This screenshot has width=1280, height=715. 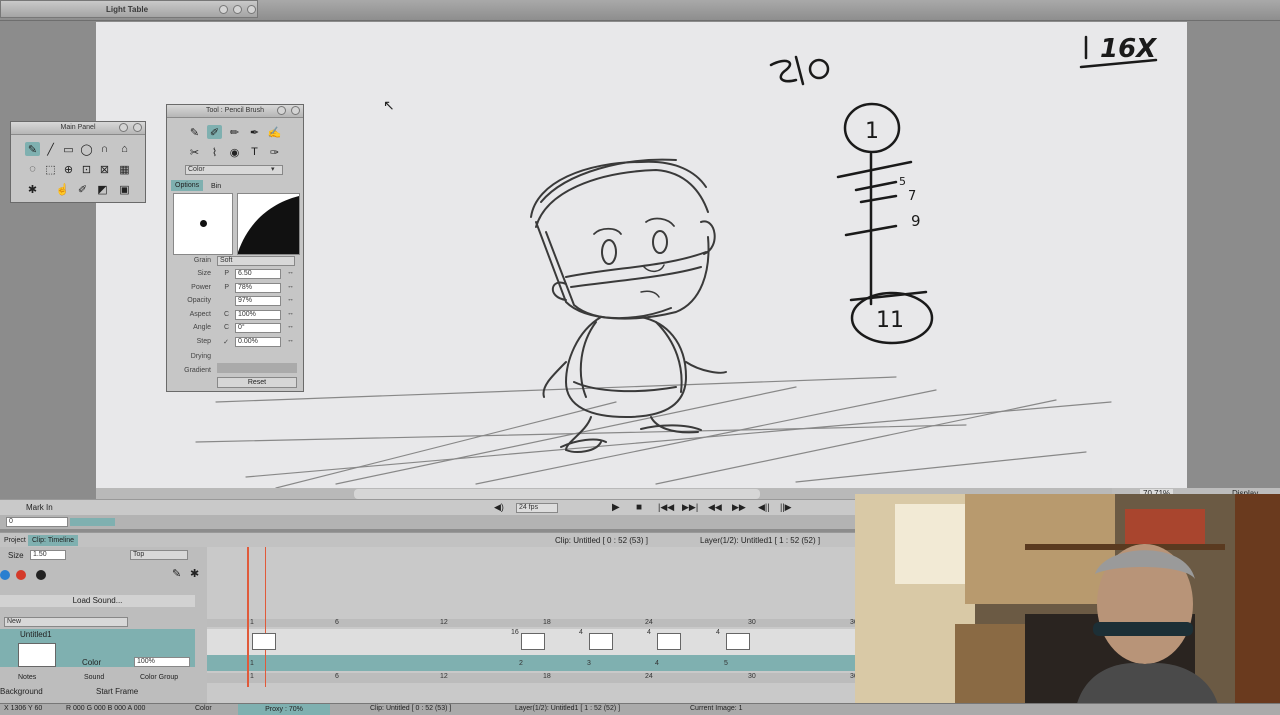 What do you see at coordinates (39, 507) in the screenshot?
I see `mark-in-label: Mark In` at bounding box center [39, 507].